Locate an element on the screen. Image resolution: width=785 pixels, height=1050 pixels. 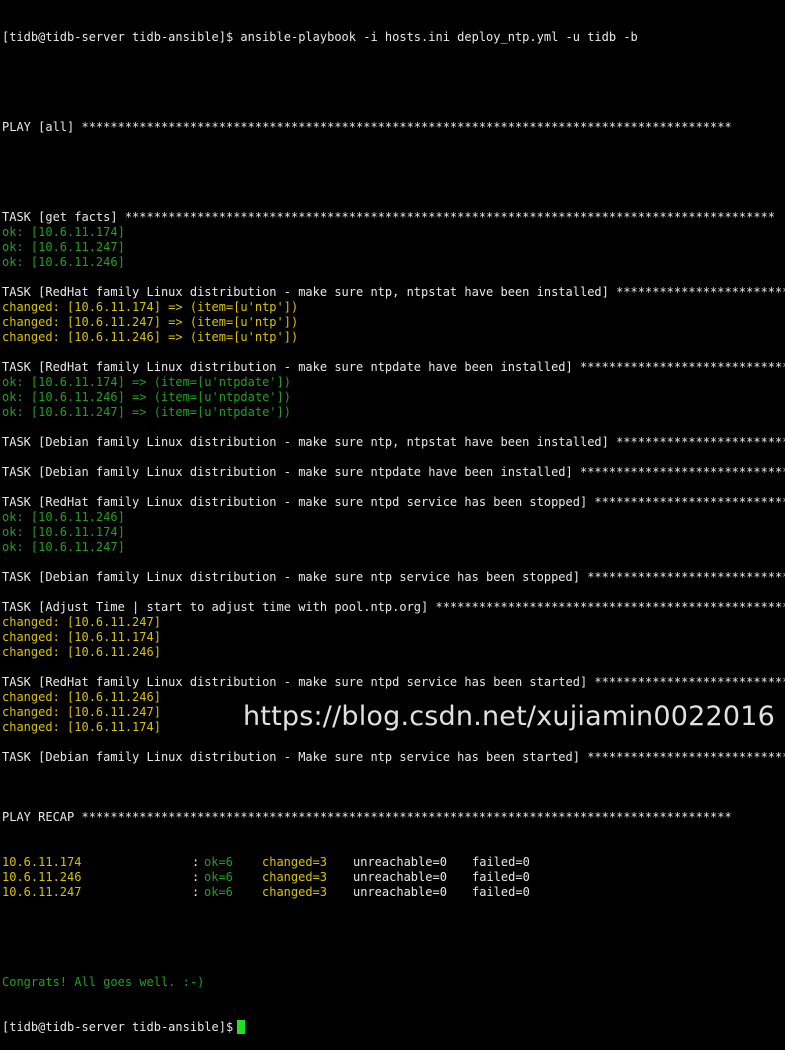
recap-host: 10.6.11.246 is located at coordinates (42, 877).